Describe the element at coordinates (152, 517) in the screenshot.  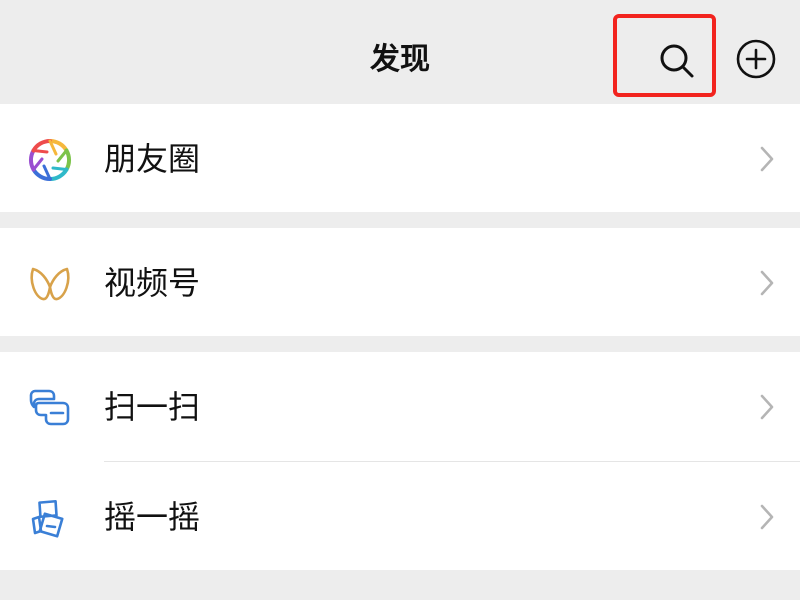
I see `menu-item-label: 摇一摇` at that location.